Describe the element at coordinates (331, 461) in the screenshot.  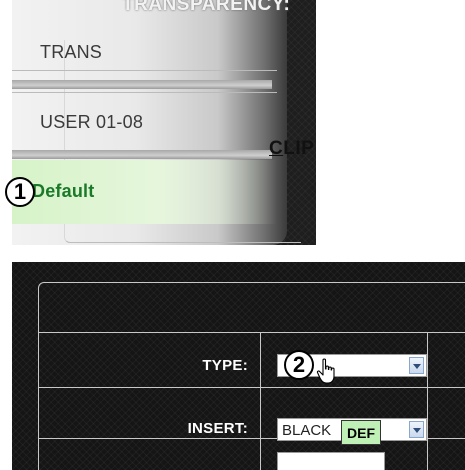
I see `next-row-select` at that location.